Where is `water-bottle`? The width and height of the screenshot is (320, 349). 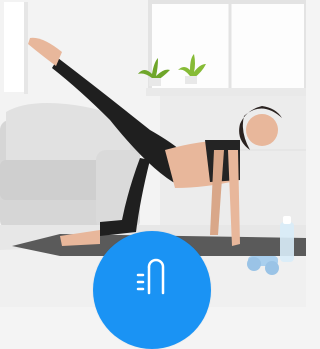 water-bottle is located at coordinates (287, 239).